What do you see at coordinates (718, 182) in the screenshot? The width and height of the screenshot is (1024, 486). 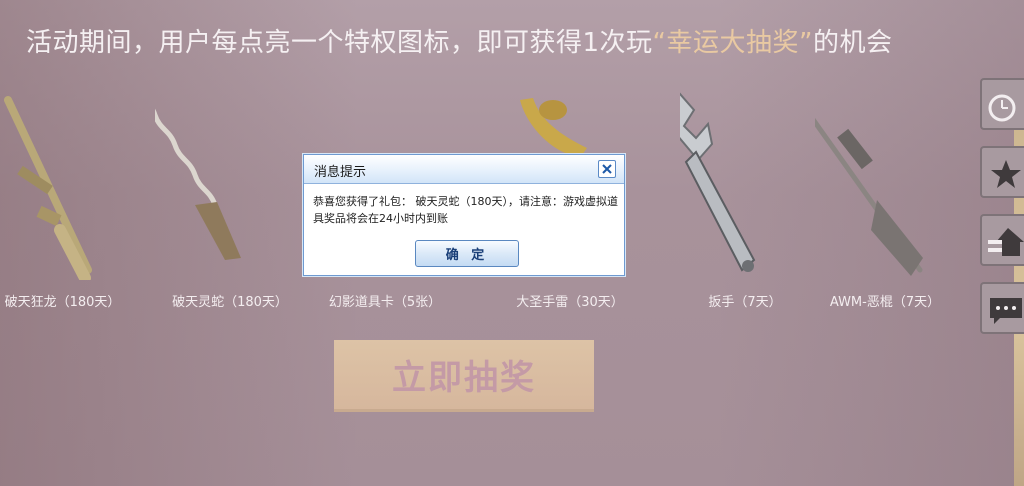 I see `wrench-icon` at bounding box center [718, 182].